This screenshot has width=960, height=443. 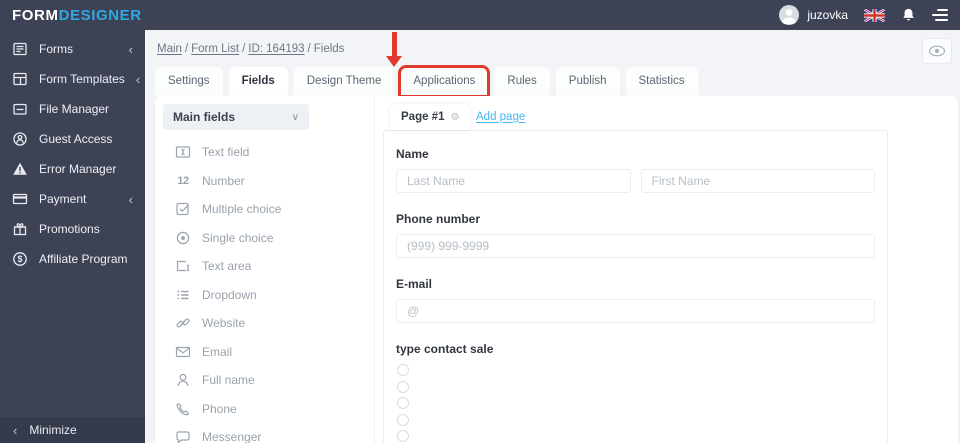 I want to click on user-avatar, so click(x=789, y=15).